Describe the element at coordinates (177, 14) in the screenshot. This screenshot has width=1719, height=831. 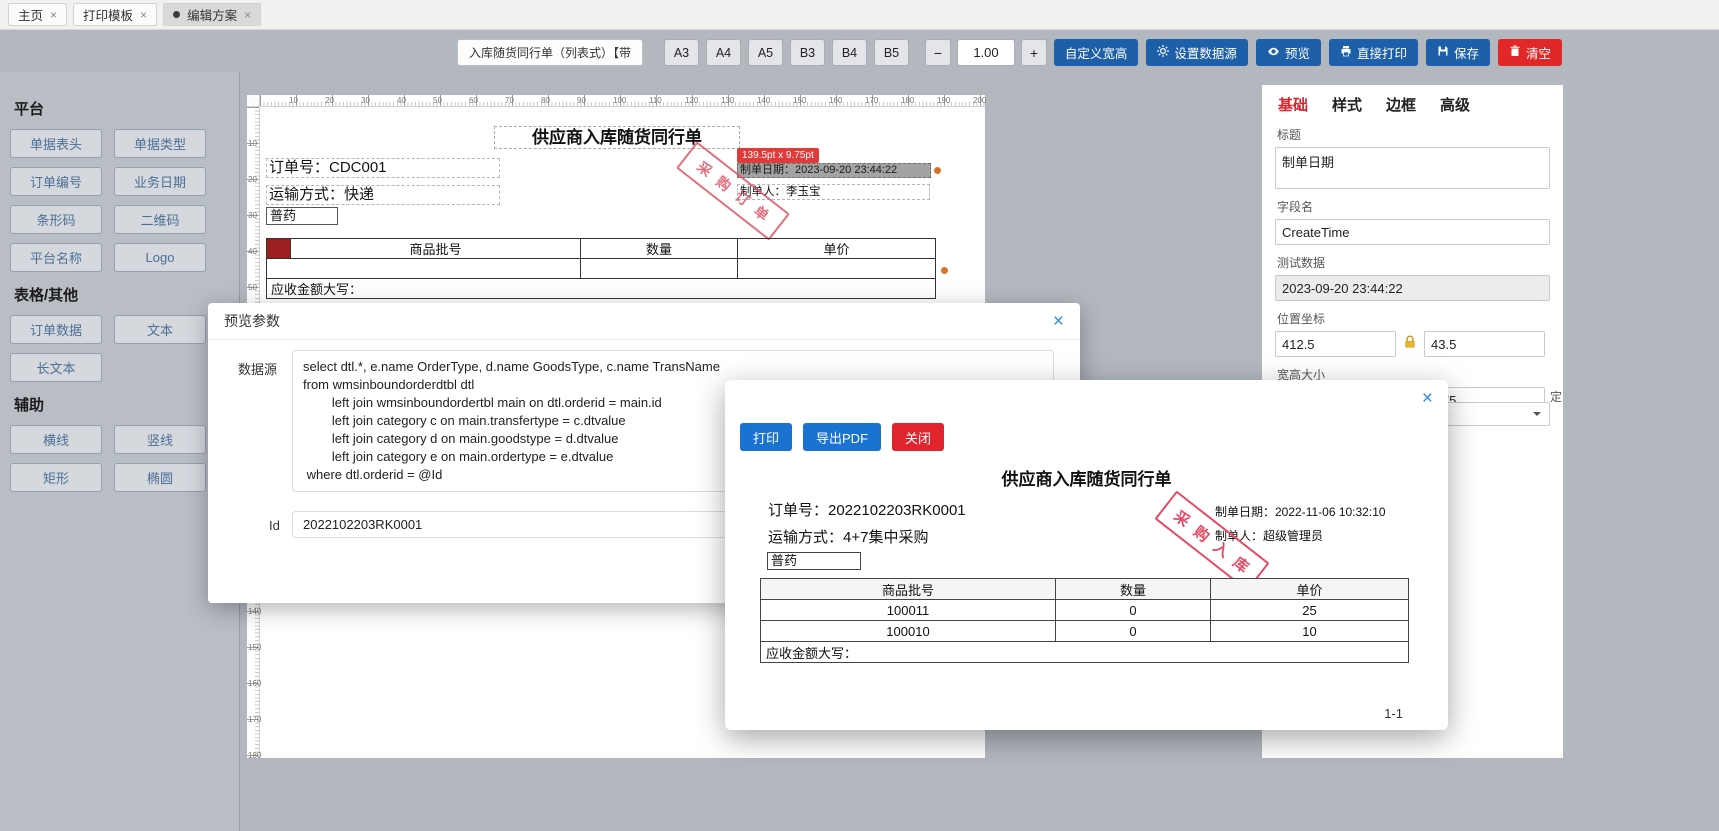
I see `active-tab-dot` at that location.